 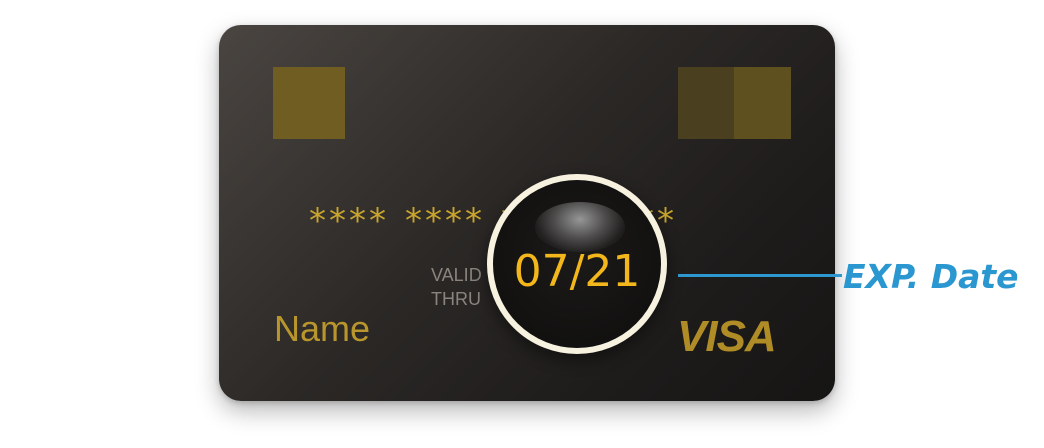 I want to click on lens-glare, so click(x=580, y=227).